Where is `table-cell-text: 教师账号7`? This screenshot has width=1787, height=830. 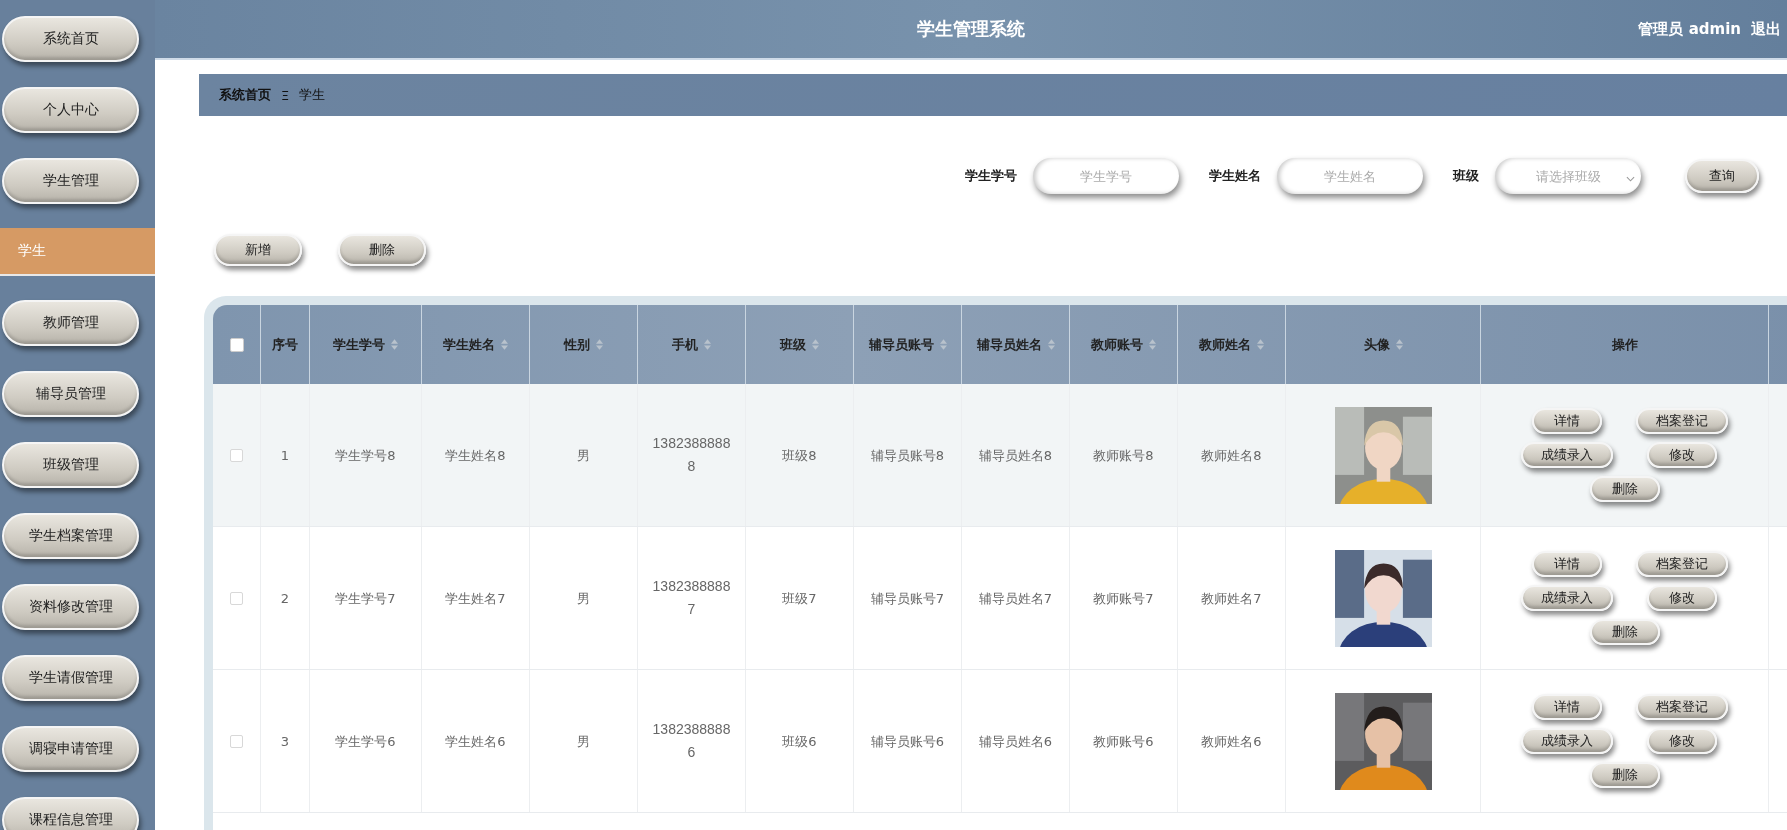 table-cell-text: 教师账号7 is located at coordinates (1123, 598).